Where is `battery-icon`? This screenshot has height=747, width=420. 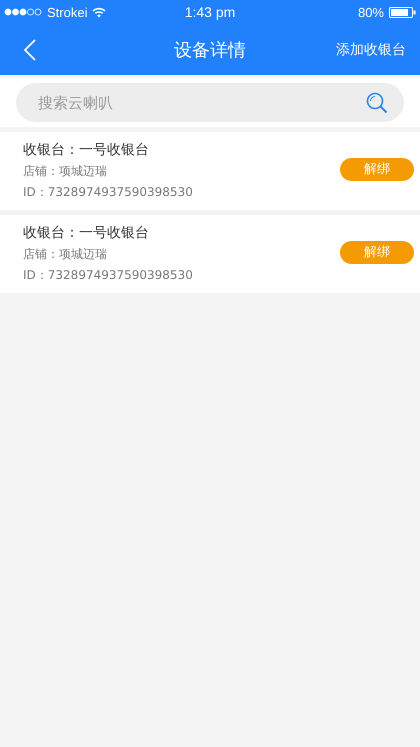 battery-icon is located at coordinates (402, 12).